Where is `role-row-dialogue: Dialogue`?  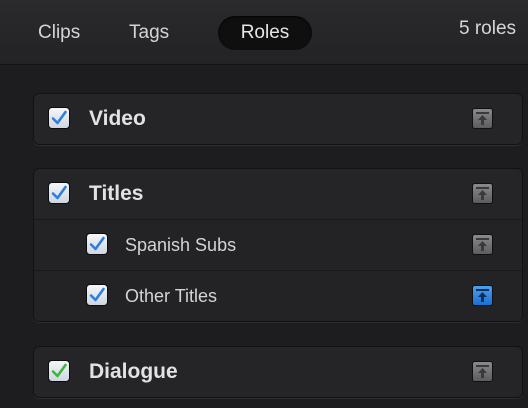 role-row-dialogue: Dialogue is located at coordinates (278, 372).